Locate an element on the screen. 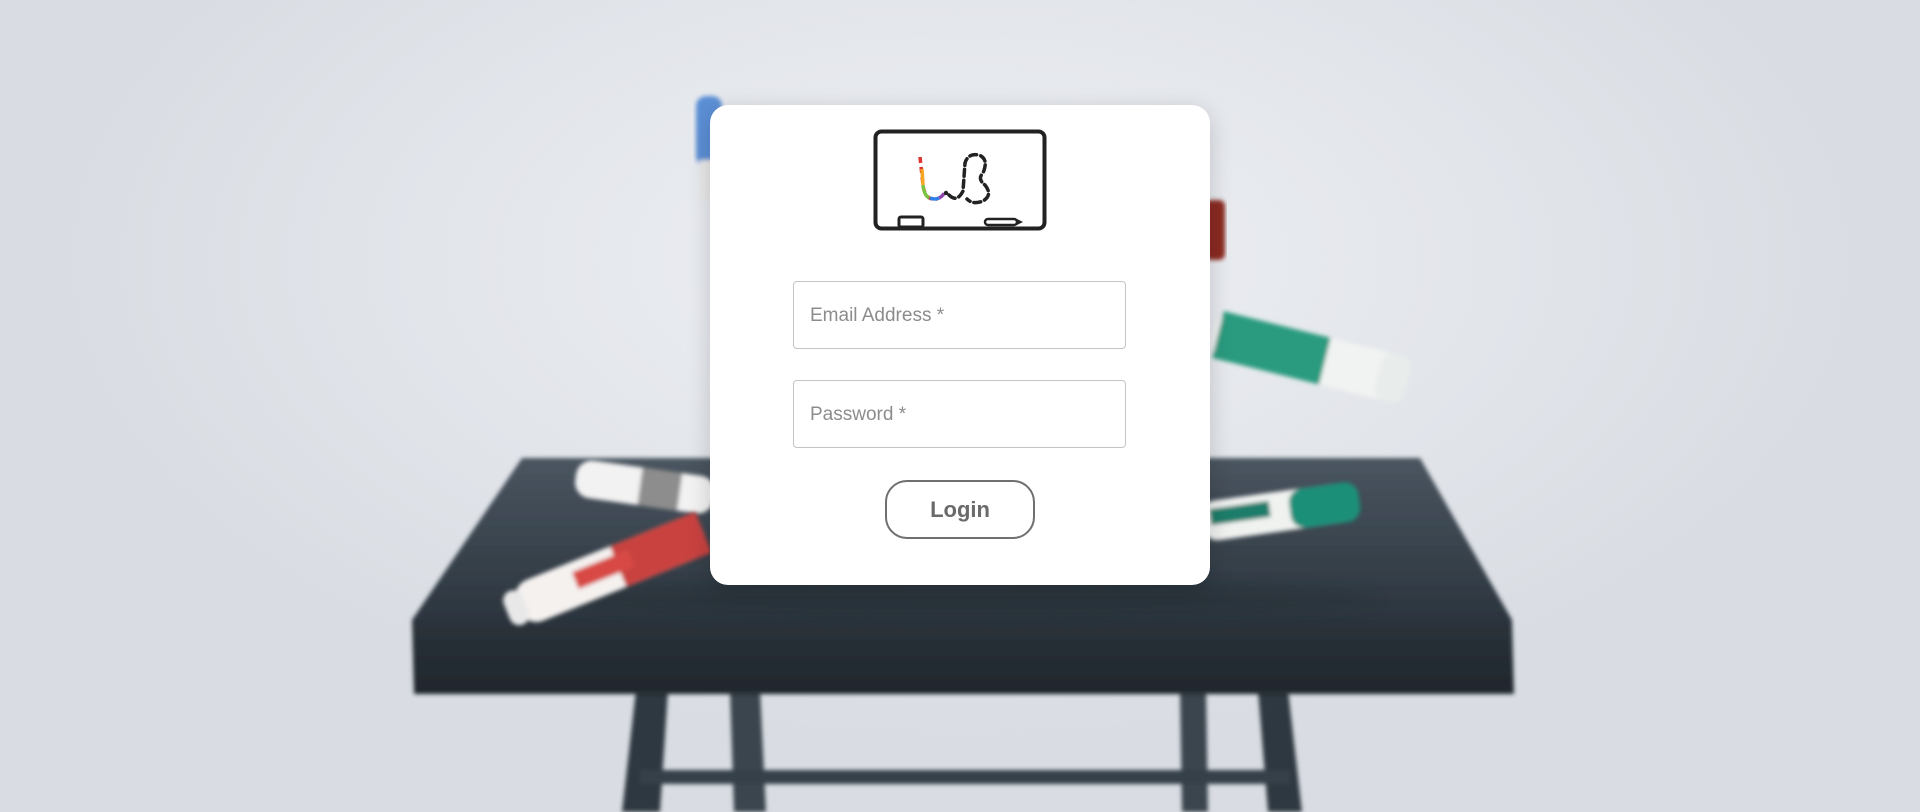 The height and width of the screenshot is (812, 1920). email-input is located at coordinates (959, 315).